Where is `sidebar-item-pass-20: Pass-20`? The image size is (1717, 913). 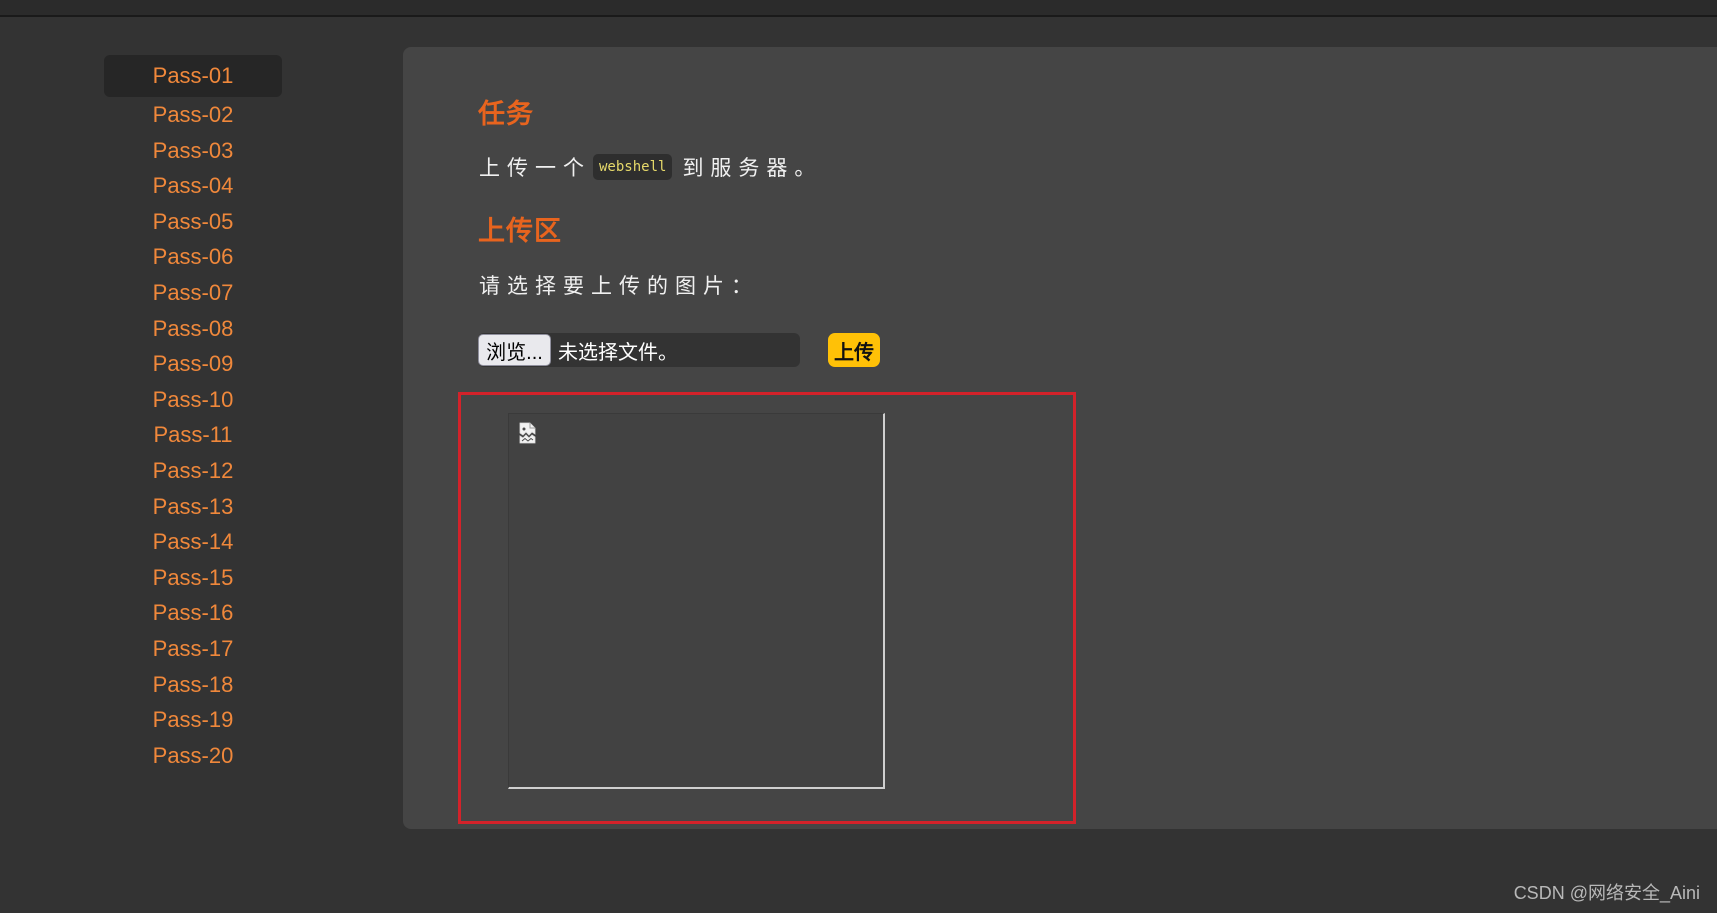
sidebar-item-pass-20: Pass-20 is located at coordinates (193, 756).